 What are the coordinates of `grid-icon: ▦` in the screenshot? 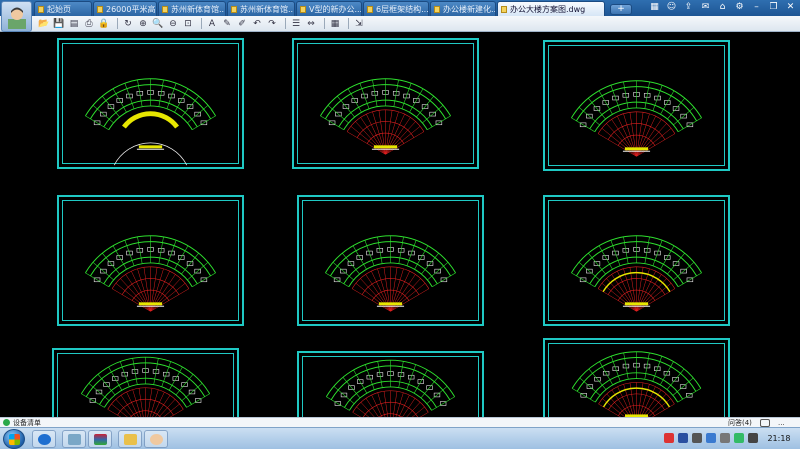 It's located at (654, 7).